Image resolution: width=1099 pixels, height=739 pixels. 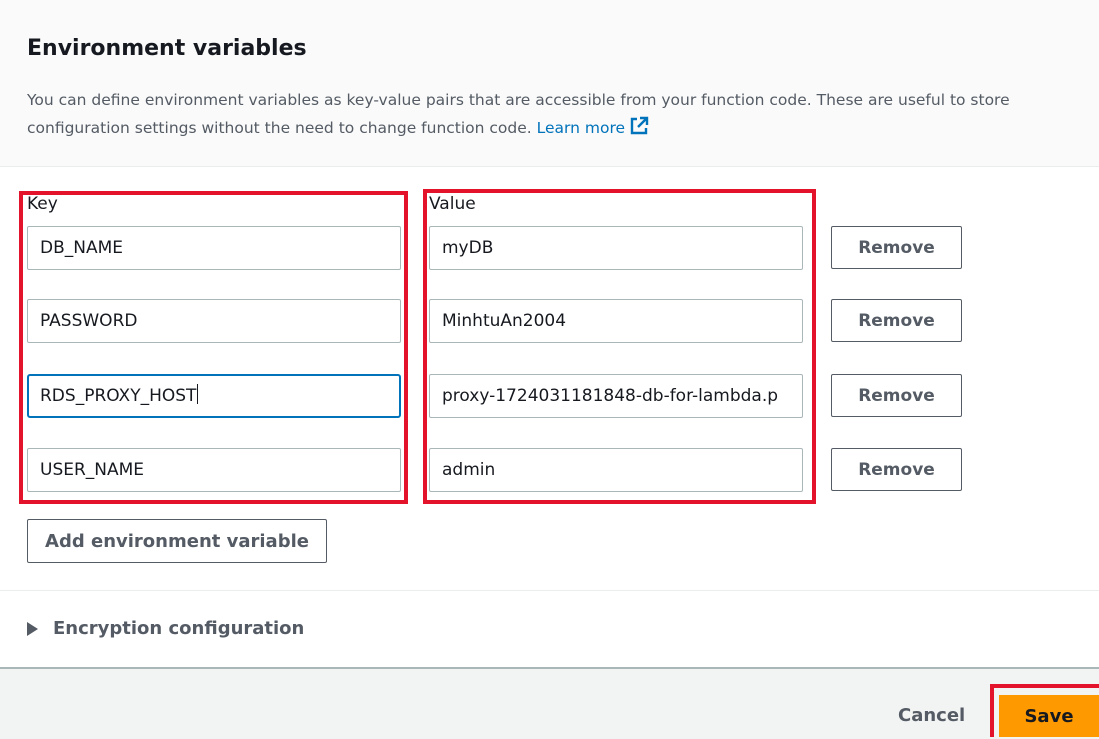 I want to click on save-button: Save, so click(x=1049, y=716).